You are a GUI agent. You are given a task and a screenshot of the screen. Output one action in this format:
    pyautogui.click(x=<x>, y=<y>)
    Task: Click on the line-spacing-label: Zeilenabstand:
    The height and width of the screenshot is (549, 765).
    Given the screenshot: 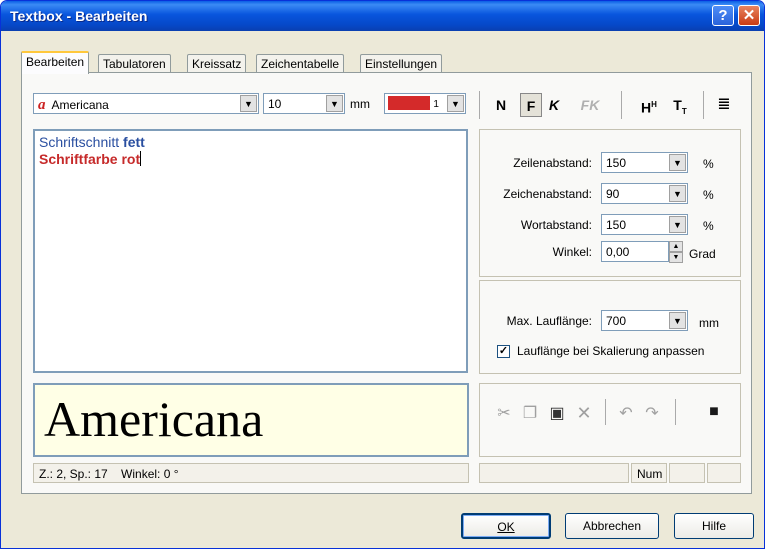 What is the action you would take?
    pyautogui.click(x=552, y=163)
    